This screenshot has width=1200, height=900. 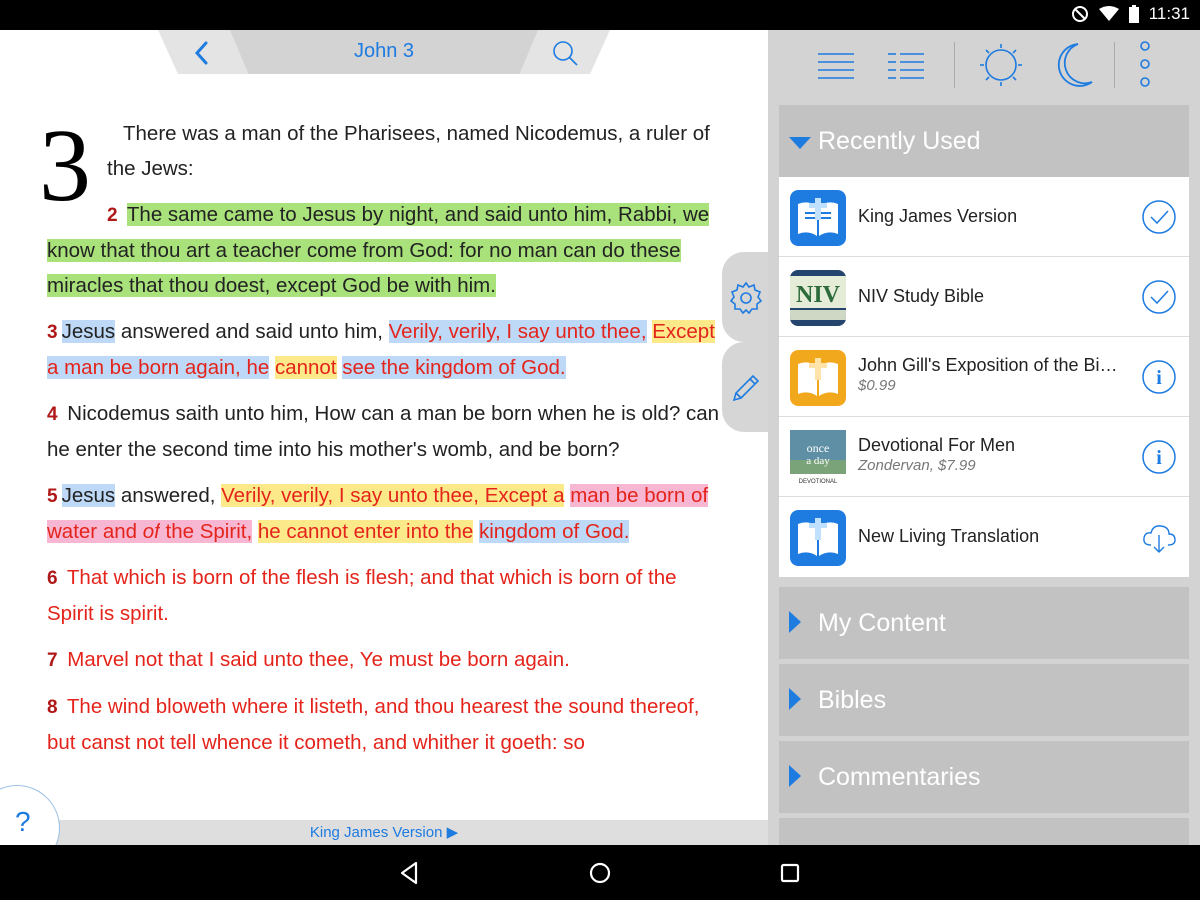 What do you see at coordinates (984, 623) in the screenshot?
I see `group-my-content: My Content` at bounding box center [984, 623].